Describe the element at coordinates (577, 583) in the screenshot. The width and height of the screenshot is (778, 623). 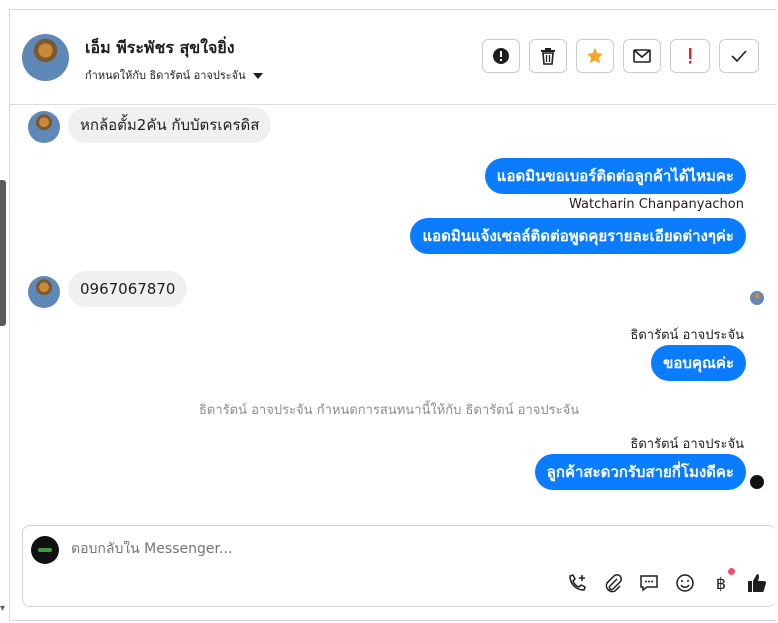
I see `phone-plus-icon` at that location.